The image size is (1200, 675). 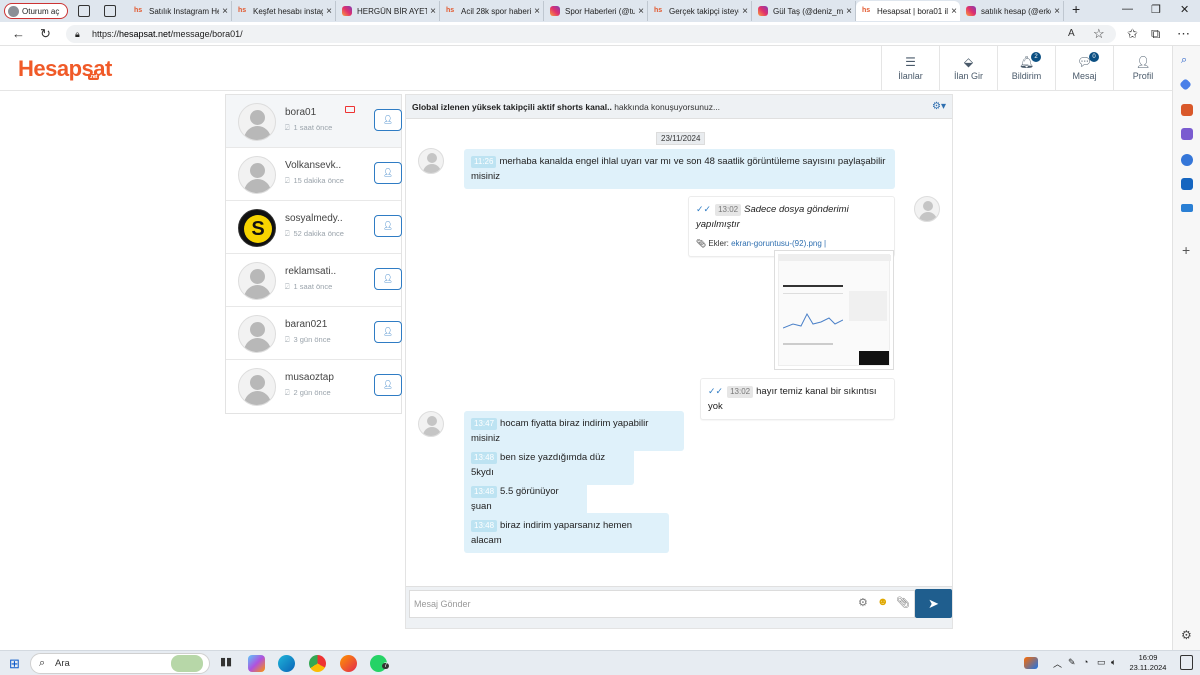 I want to click on maximize-icon: ❐, so click(x=1156, y=9).